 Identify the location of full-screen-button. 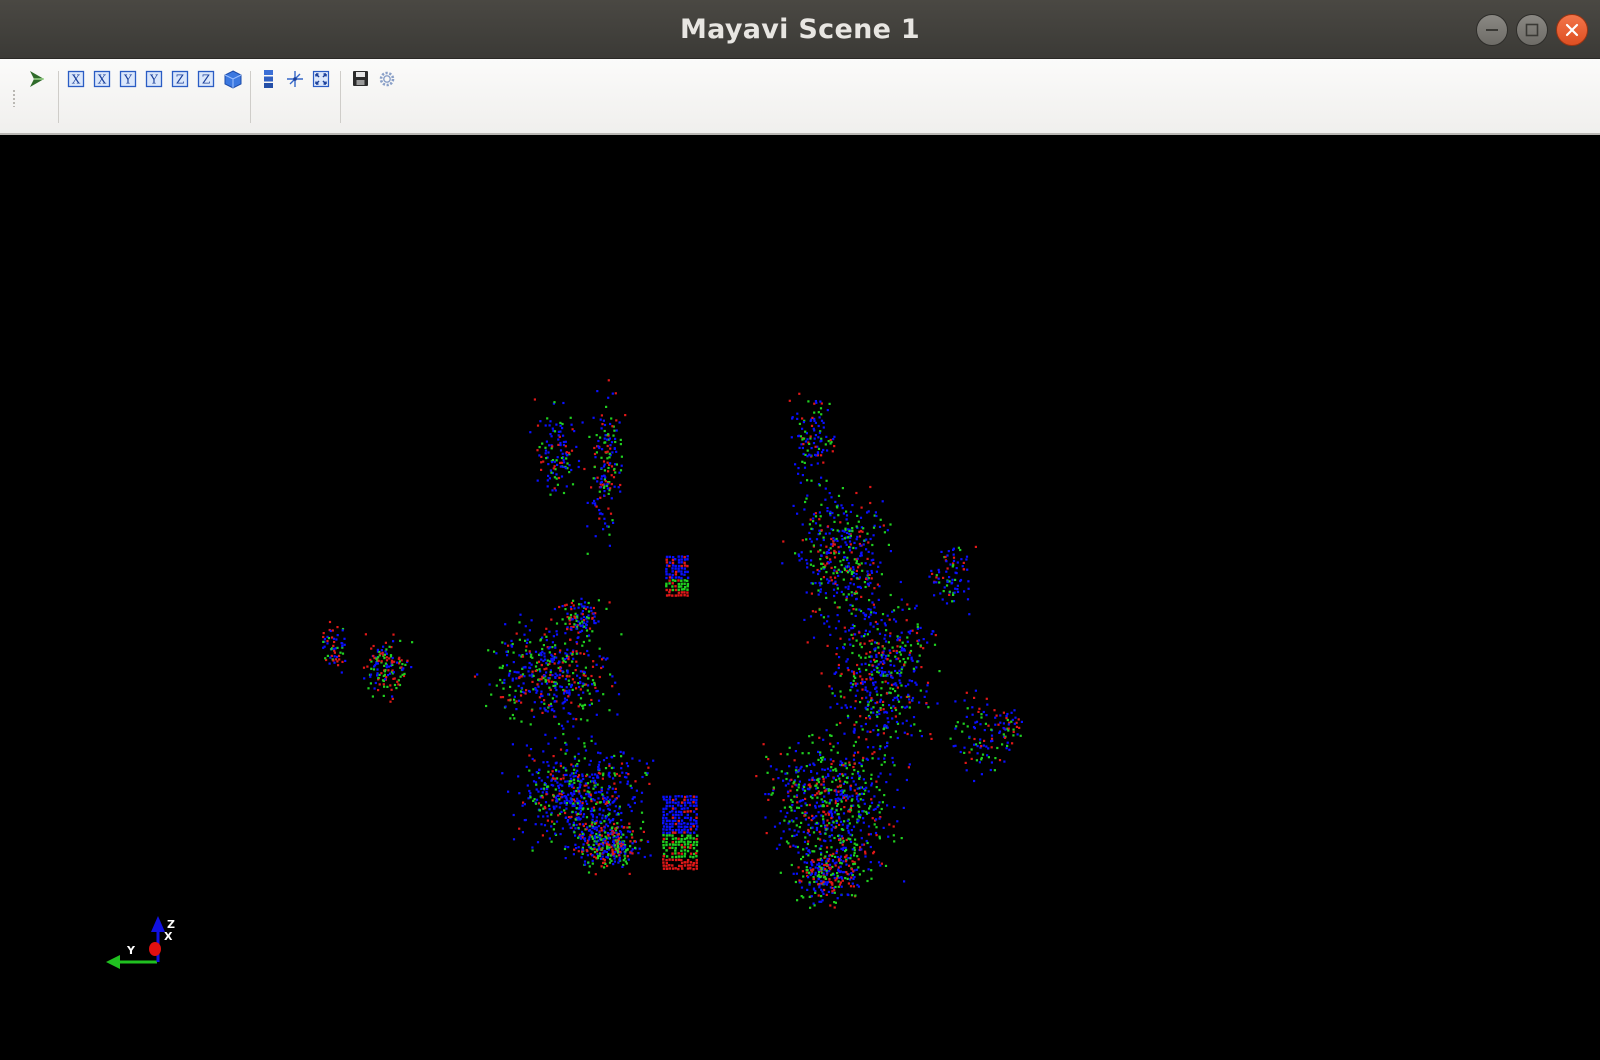
(321, 79).